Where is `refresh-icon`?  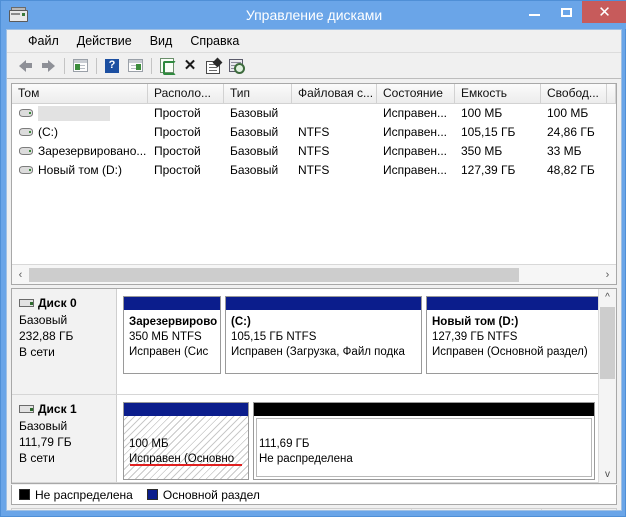
refresh-icon is located at coordinates (168, 66).